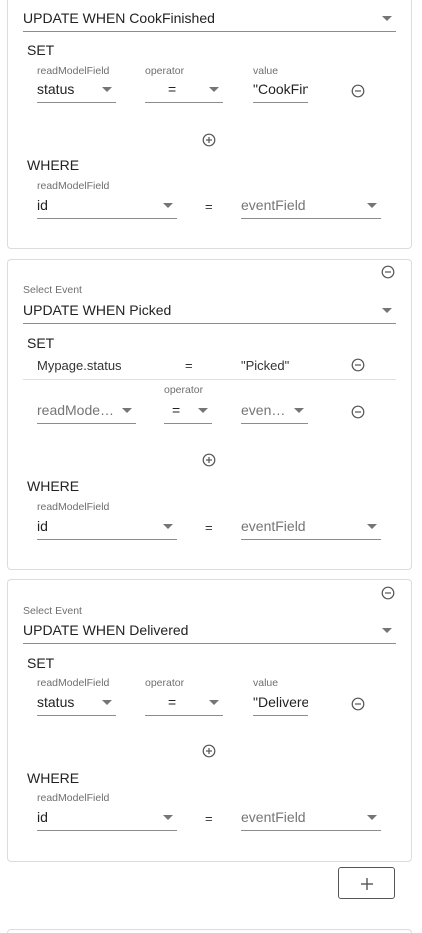 The width and height of the screenshot is (422, 933). I want to click on add-event-button: +, so click(366, 883).